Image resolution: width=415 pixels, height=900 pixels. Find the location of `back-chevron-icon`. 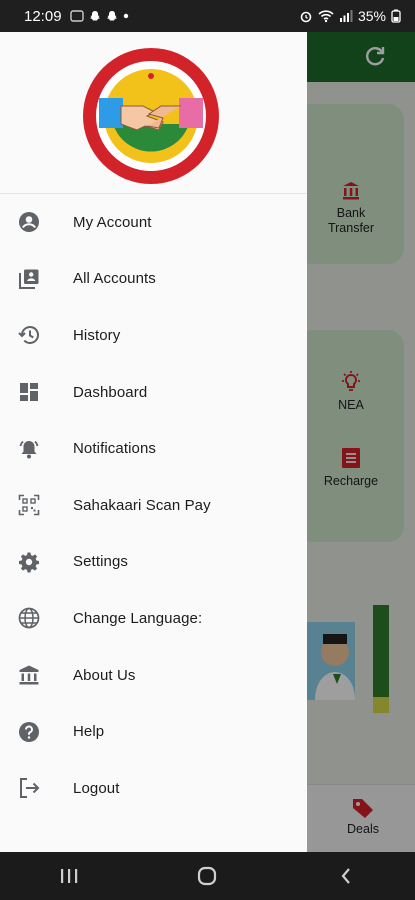

back-chevron-icon is located at coordinates (345, 876).